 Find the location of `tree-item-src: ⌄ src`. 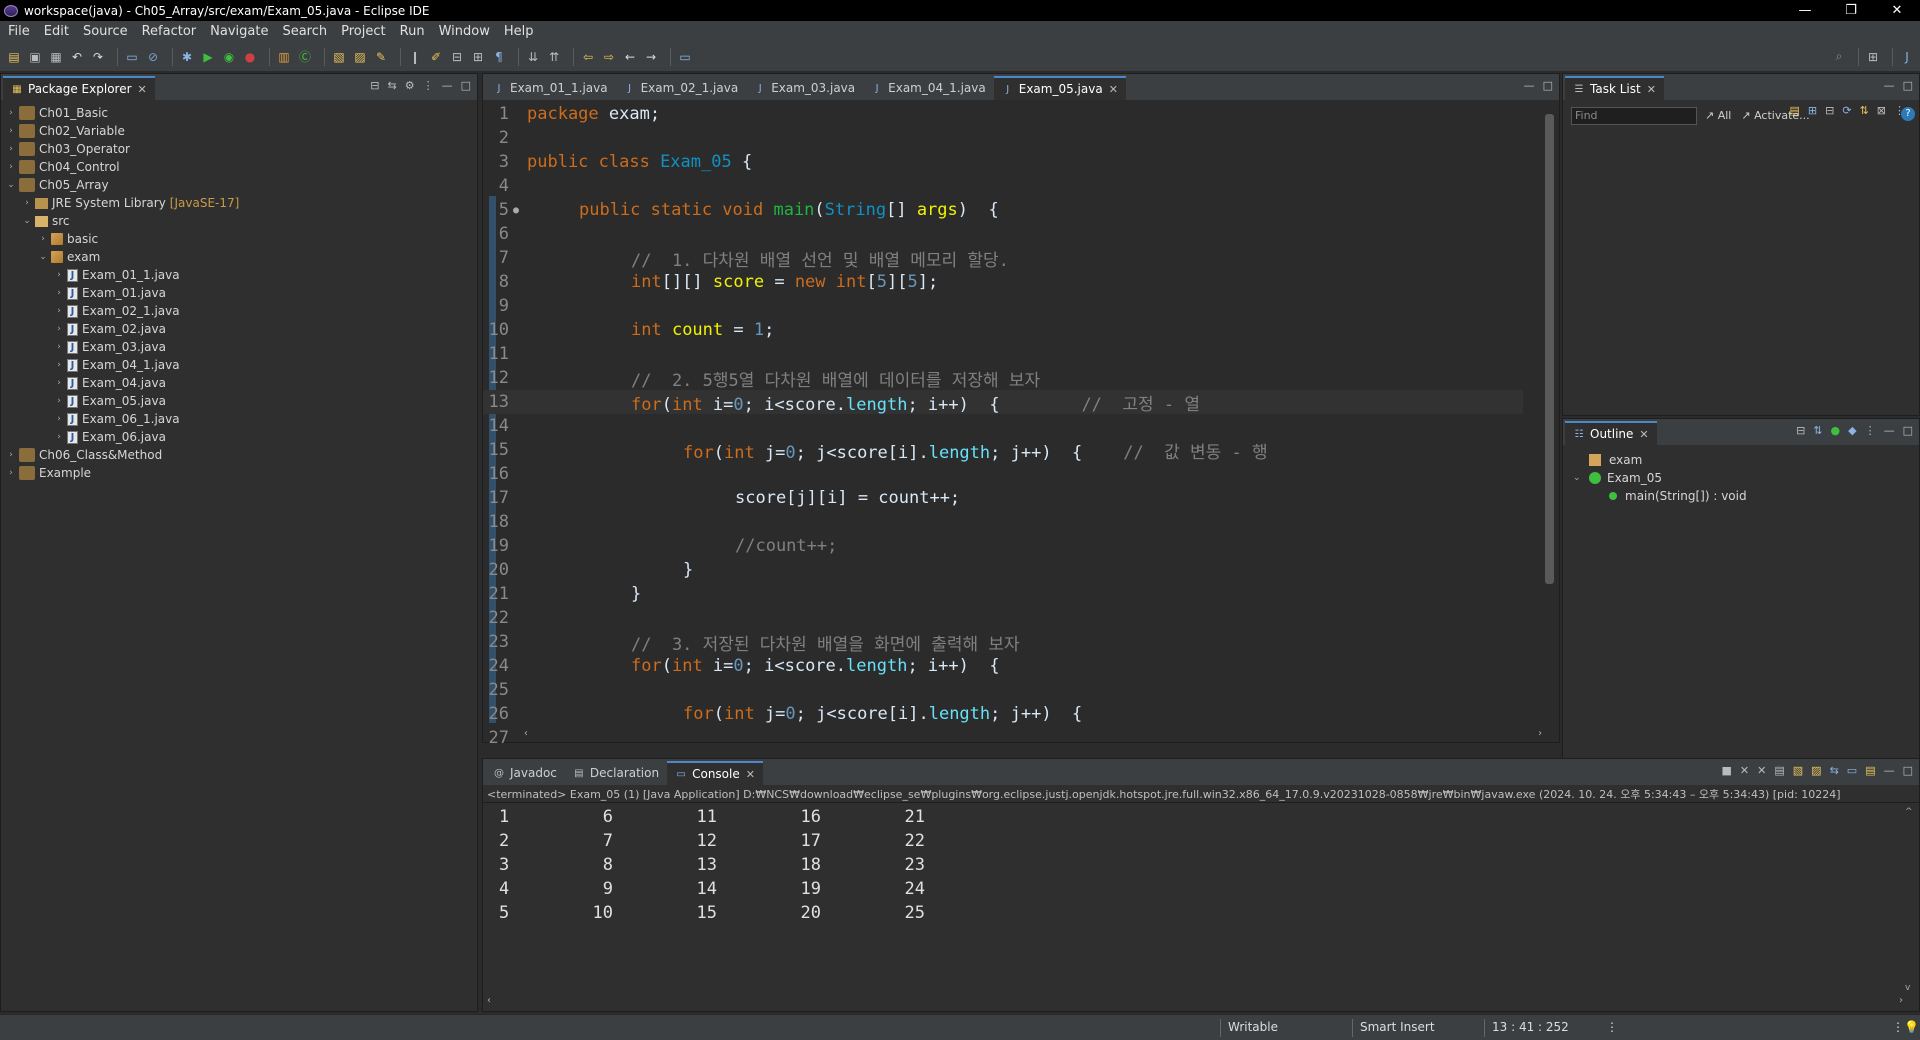

tree-item-src: ⌄ src is located at coordinates (239, 221).